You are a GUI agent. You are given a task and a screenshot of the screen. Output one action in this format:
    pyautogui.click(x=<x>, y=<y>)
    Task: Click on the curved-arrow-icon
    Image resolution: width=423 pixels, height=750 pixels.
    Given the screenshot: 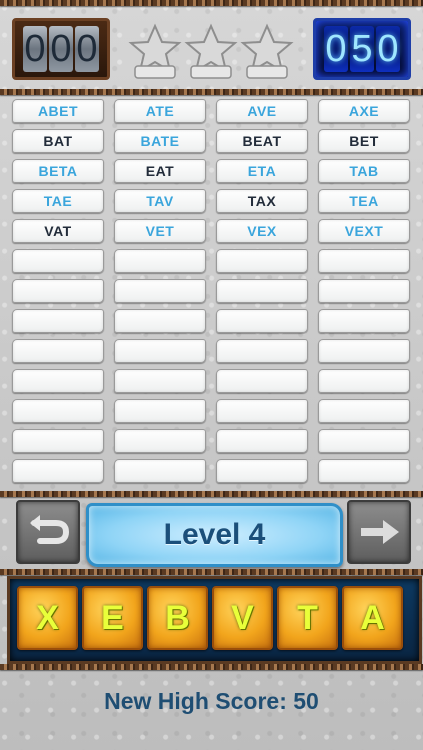 What is the action you would take?
    pyautogui.click(x=50, y=529)
    